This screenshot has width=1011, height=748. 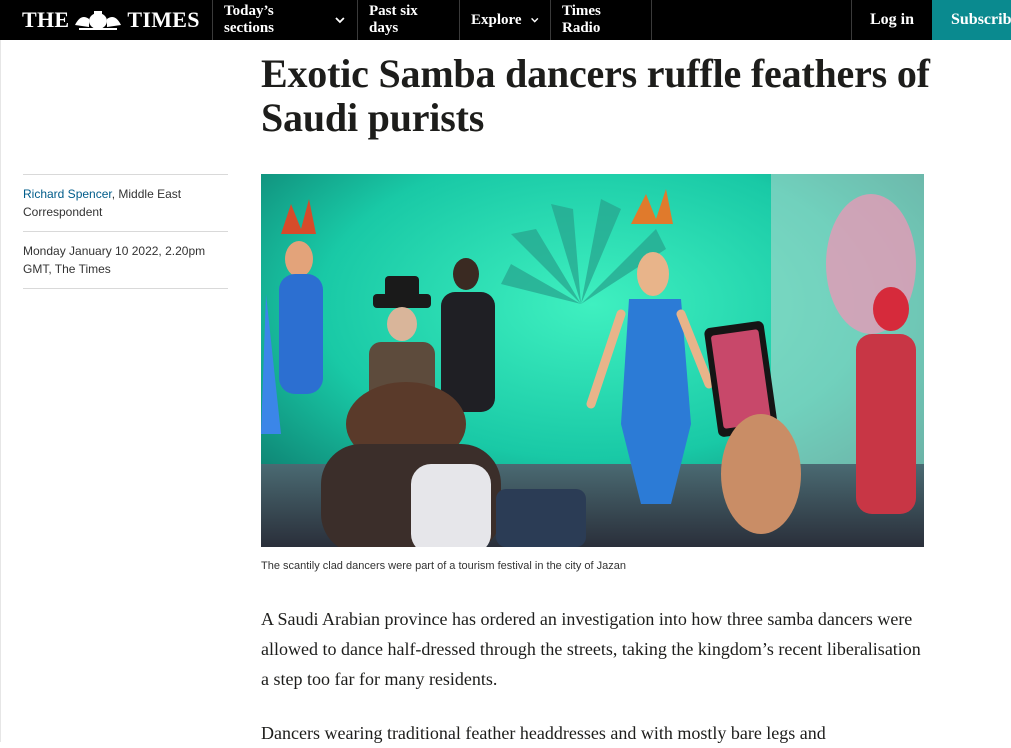 I want to click on nav-item-explore: Explore, so click(x=504, y=20).